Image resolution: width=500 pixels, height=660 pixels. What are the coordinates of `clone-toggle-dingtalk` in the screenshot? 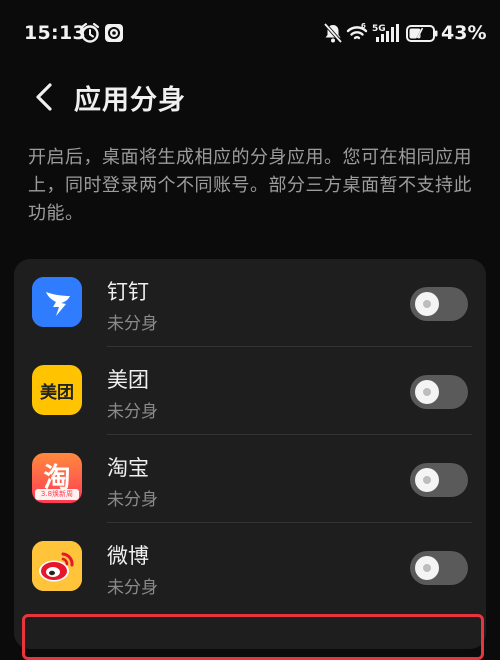 It's located at (439, 304).